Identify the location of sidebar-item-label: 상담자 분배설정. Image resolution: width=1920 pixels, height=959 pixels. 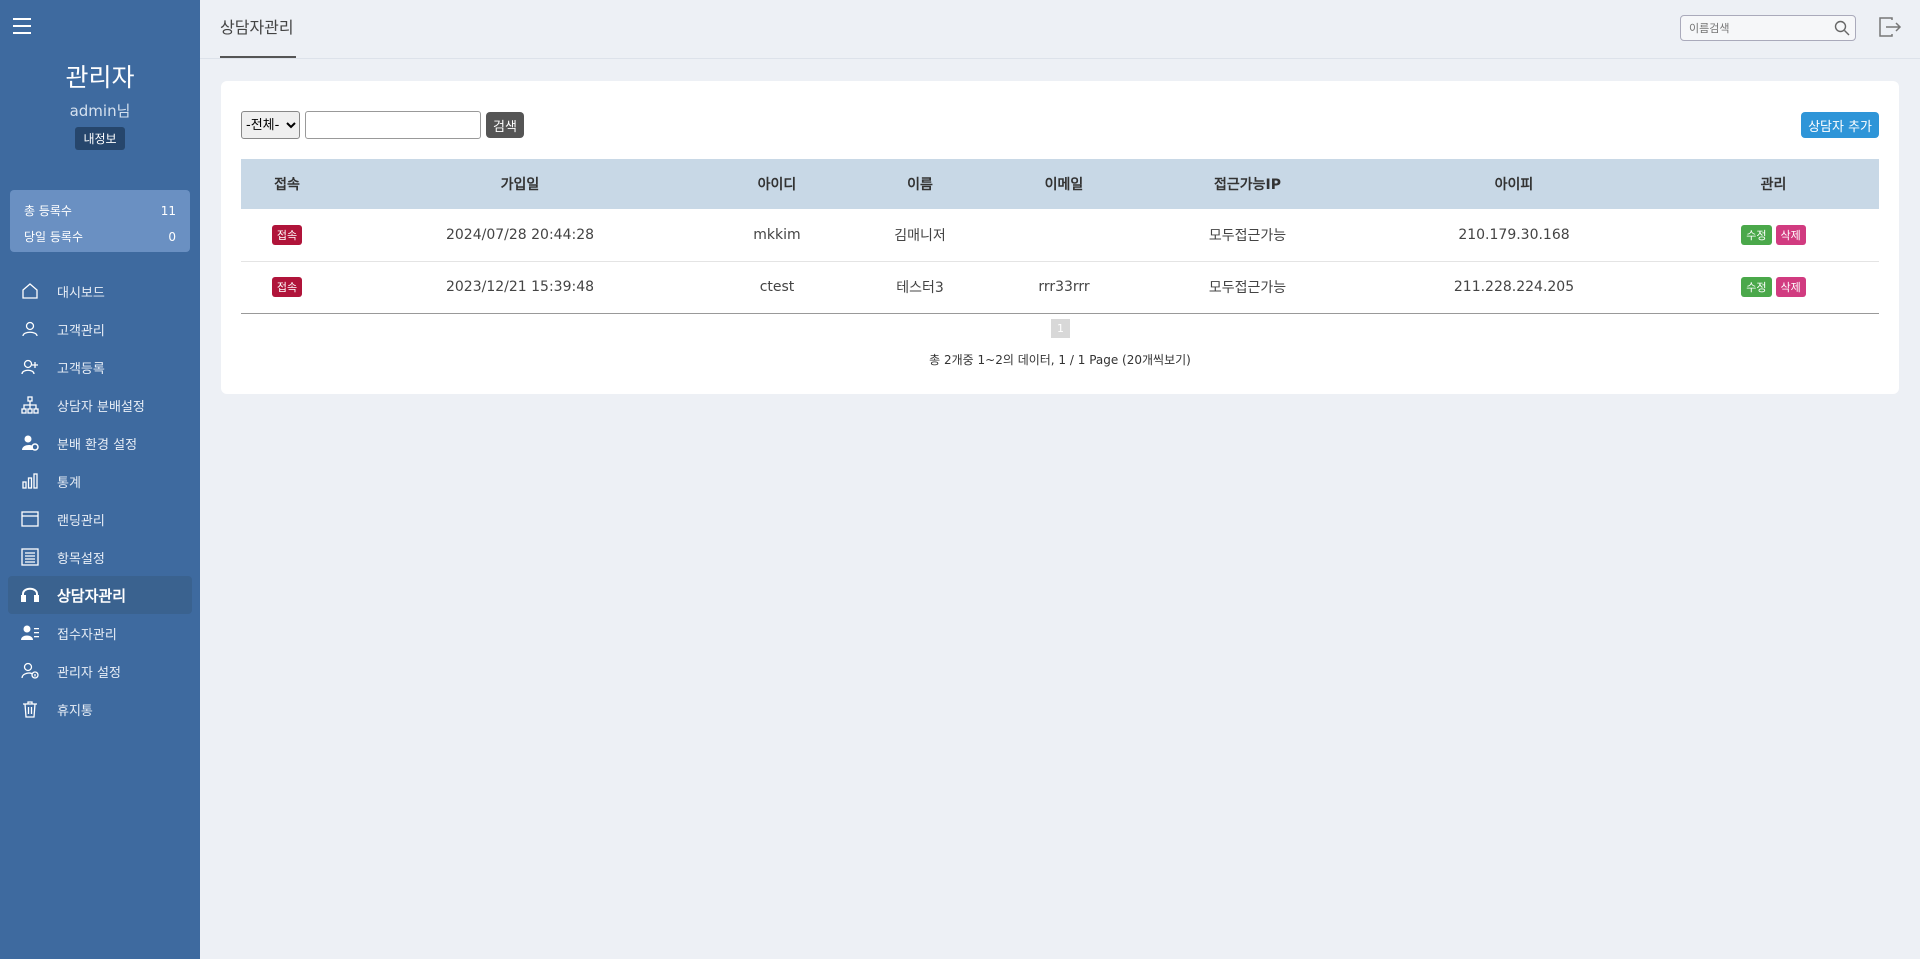
(101, 407).